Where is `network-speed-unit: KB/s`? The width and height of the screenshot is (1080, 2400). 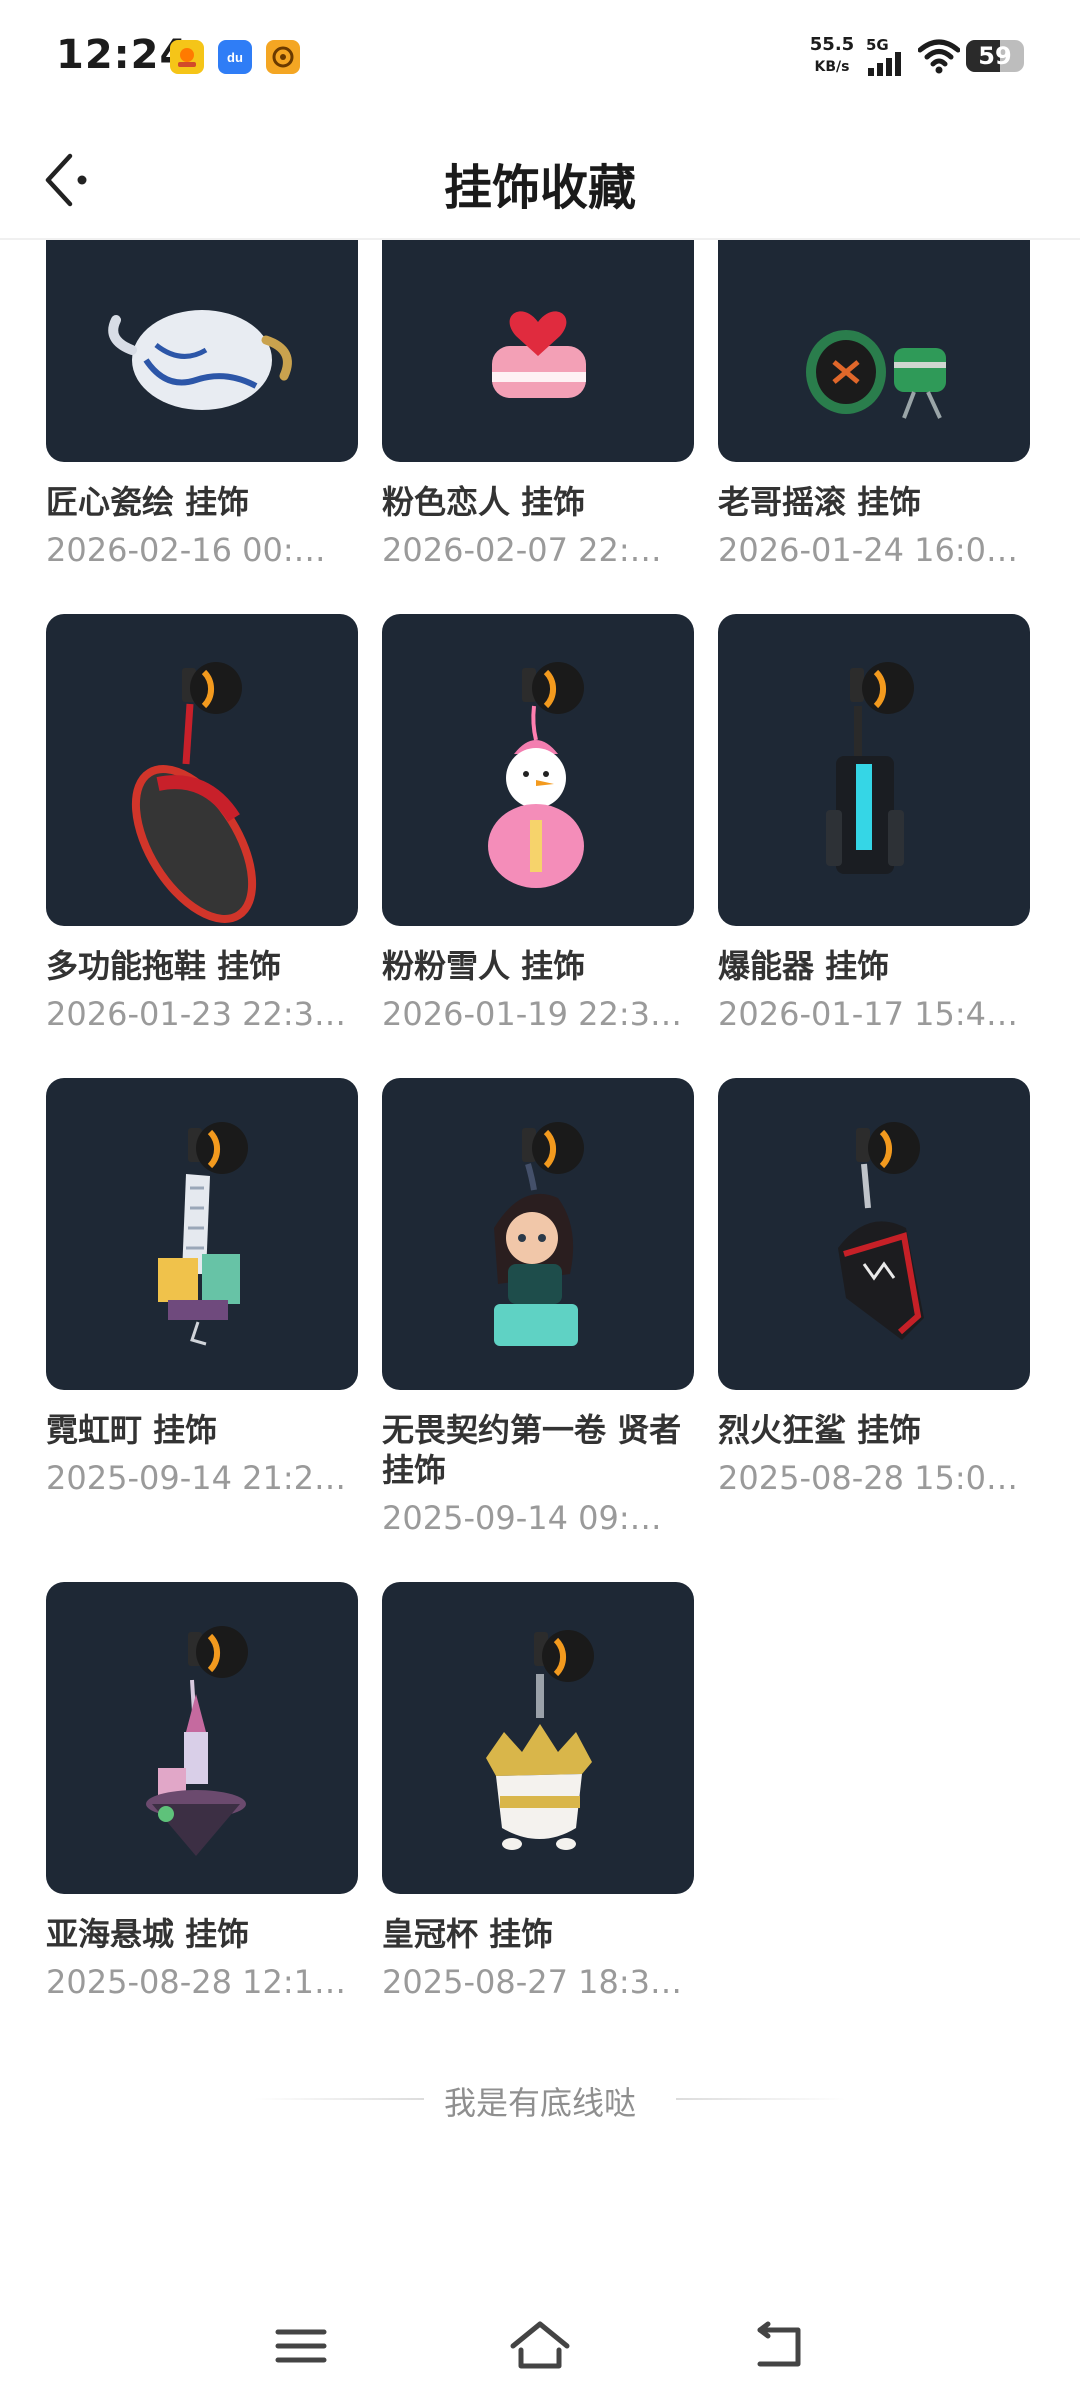
network-speed-unit: KB/s is located at coordinates (832, 67).